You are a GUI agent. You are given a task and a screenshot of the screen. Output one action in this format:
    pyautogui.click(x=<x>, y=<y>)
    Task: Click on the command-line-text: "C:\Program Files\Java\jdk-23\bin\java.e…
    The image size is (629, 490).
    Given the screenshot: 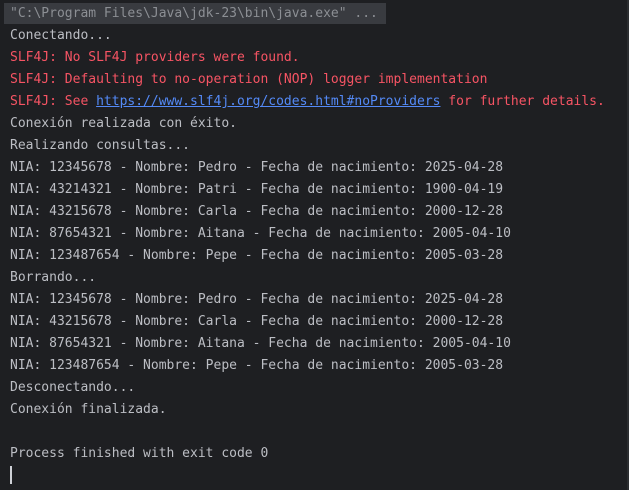 What is the action you would take?
    pyautogui.click(x=194, y=14)
    